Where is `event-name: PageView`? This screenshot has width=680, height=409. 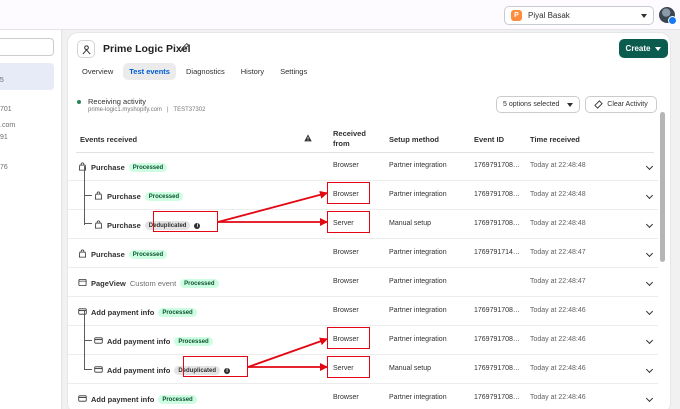
event-name: PageView is located at coordinates (108, 283).